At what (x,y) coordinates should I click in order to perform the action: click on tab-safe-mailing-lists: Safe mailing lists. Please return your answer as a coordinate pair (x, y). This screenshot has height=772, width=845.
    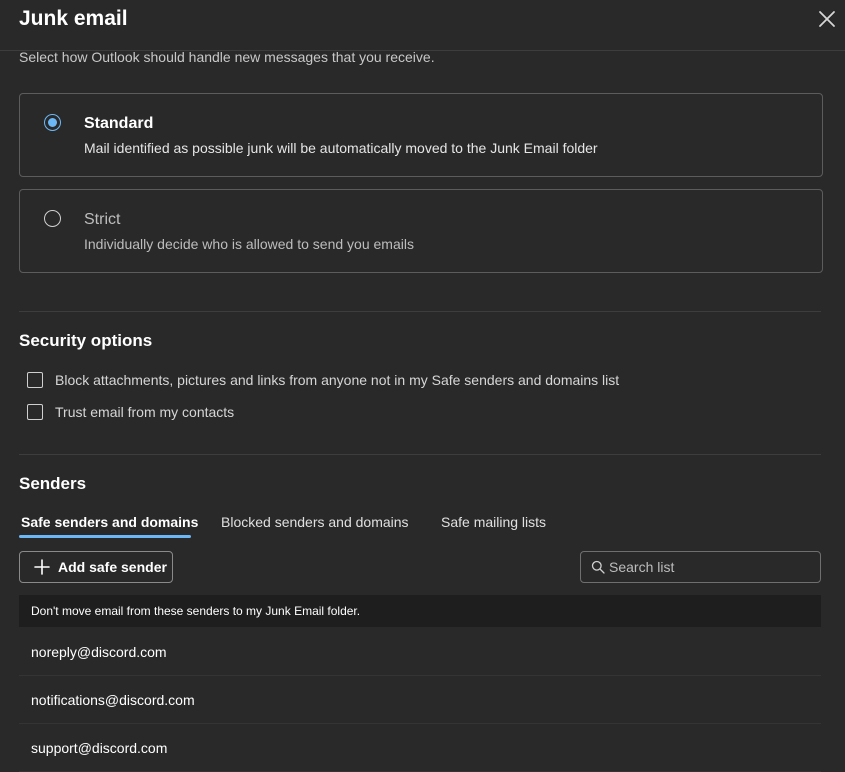
    Looking at the image, I should click on (493, 527).